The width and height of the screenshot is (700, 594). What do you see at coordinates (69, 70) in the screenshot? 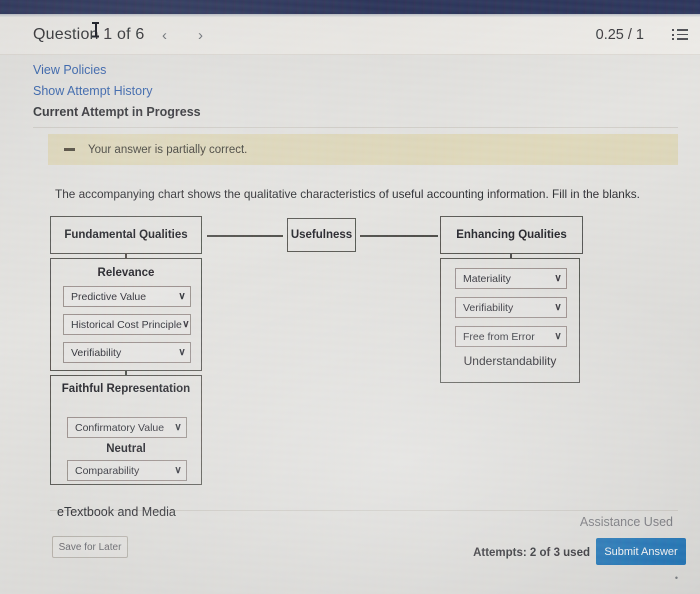
I see `view-policies-link: View Policies` at bounding box center [69, 70].